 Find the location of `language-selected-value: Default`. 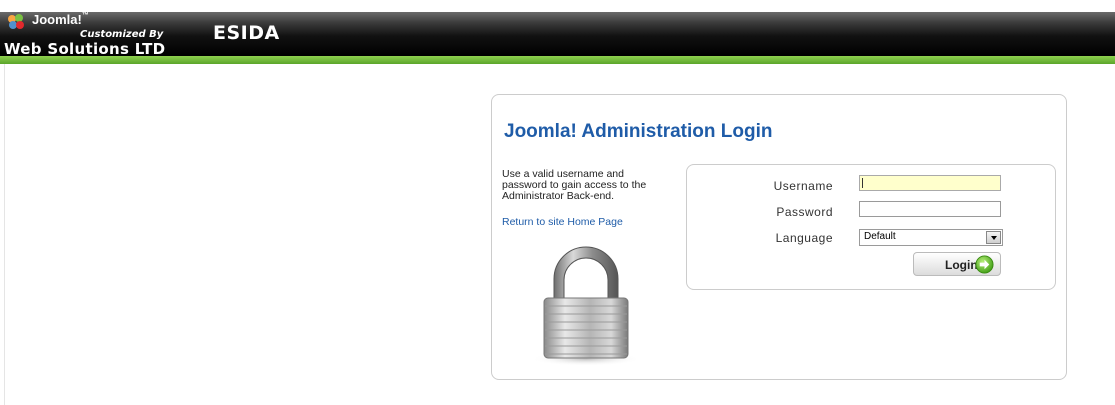

language-selected-value: Default is located at coordinates (880, 236).